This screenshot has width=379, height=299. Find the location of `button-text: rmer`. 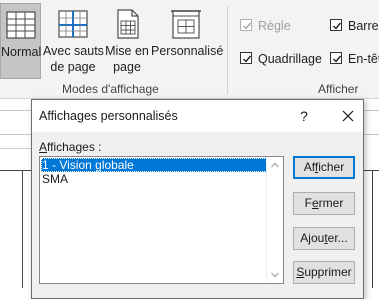

button-text: rmer is located at coordinates (331, 203).